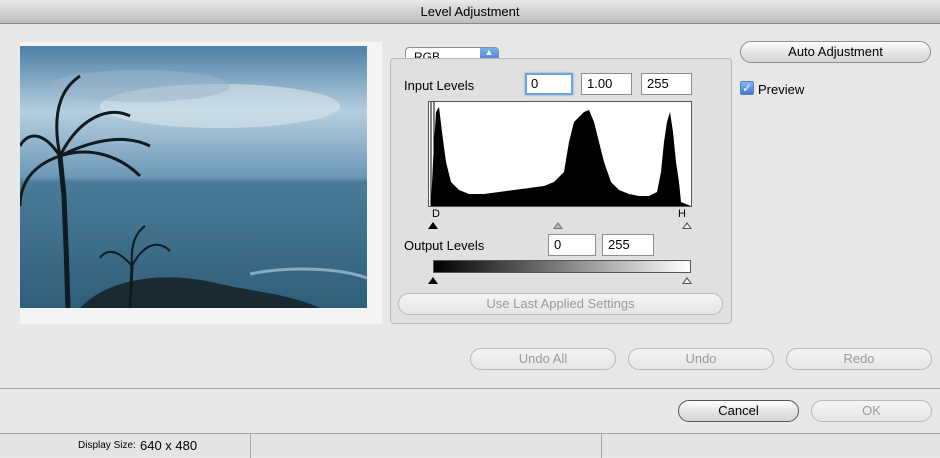 The width and height of the screenshot is (940, 458). I want to click on redo-button: Redo, so click(859, 359).